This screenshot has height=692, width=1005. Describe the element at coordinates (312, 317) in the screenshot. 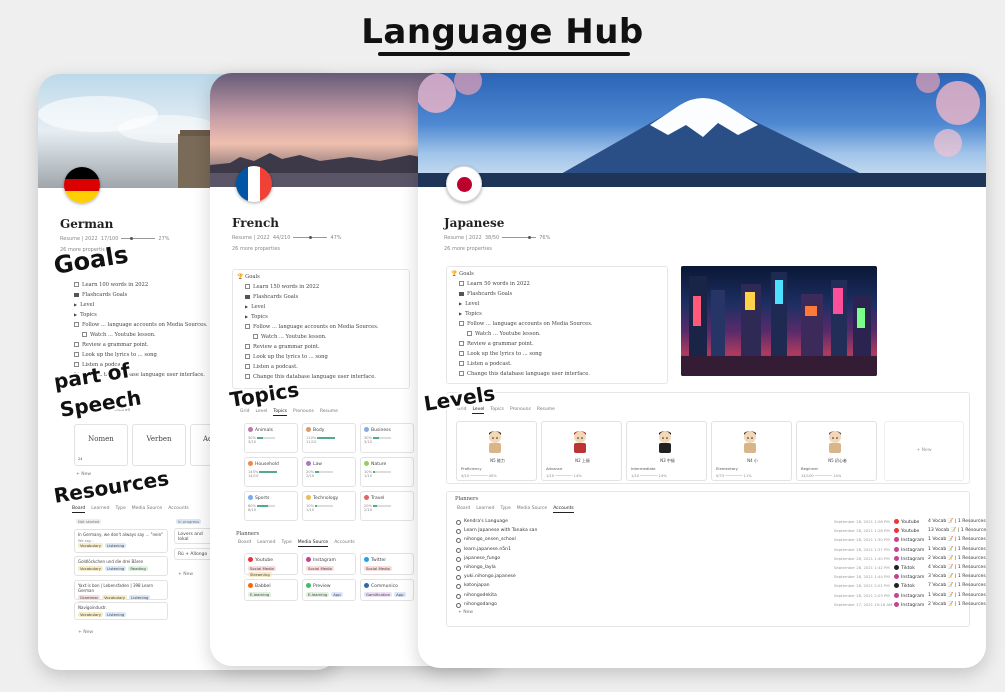

I see `french-goal-item: ▶ Topics` at that location.